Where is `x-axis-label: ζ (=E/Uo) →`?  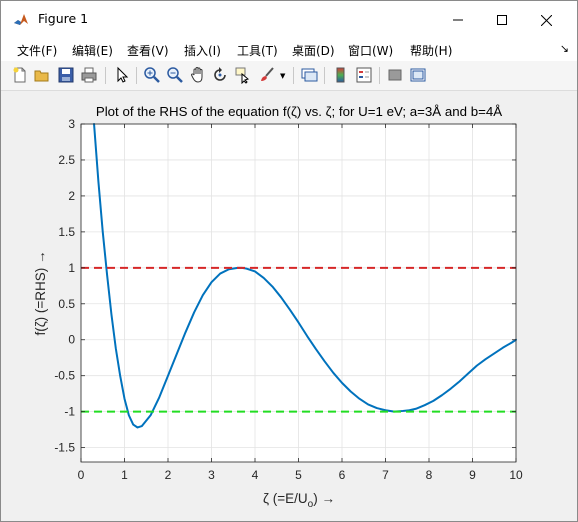 x-axis-label: ζ (=E/Uo) → is located at coordinates (299, 500).